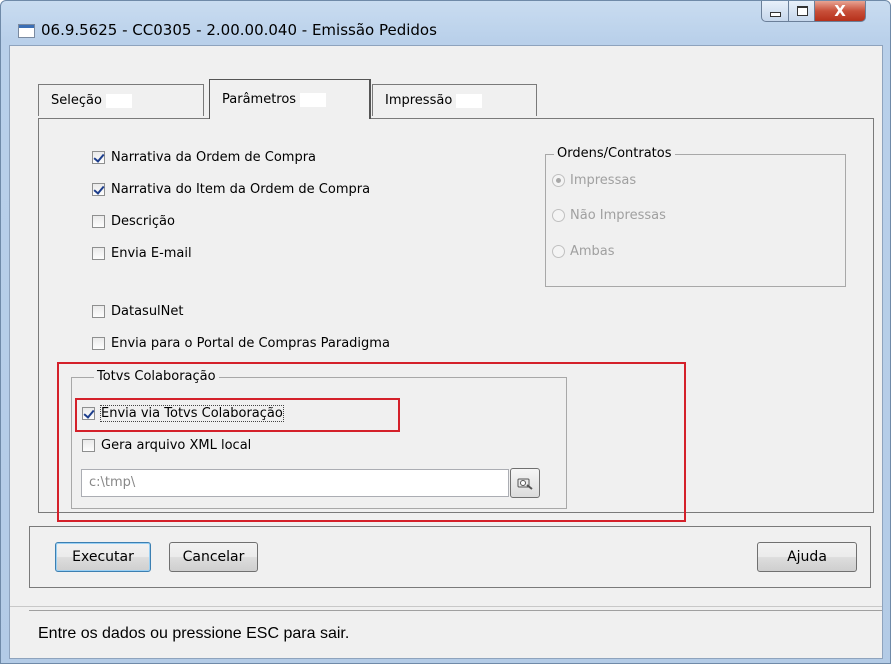  I want to click on close-icon: X, so click(840, 11).